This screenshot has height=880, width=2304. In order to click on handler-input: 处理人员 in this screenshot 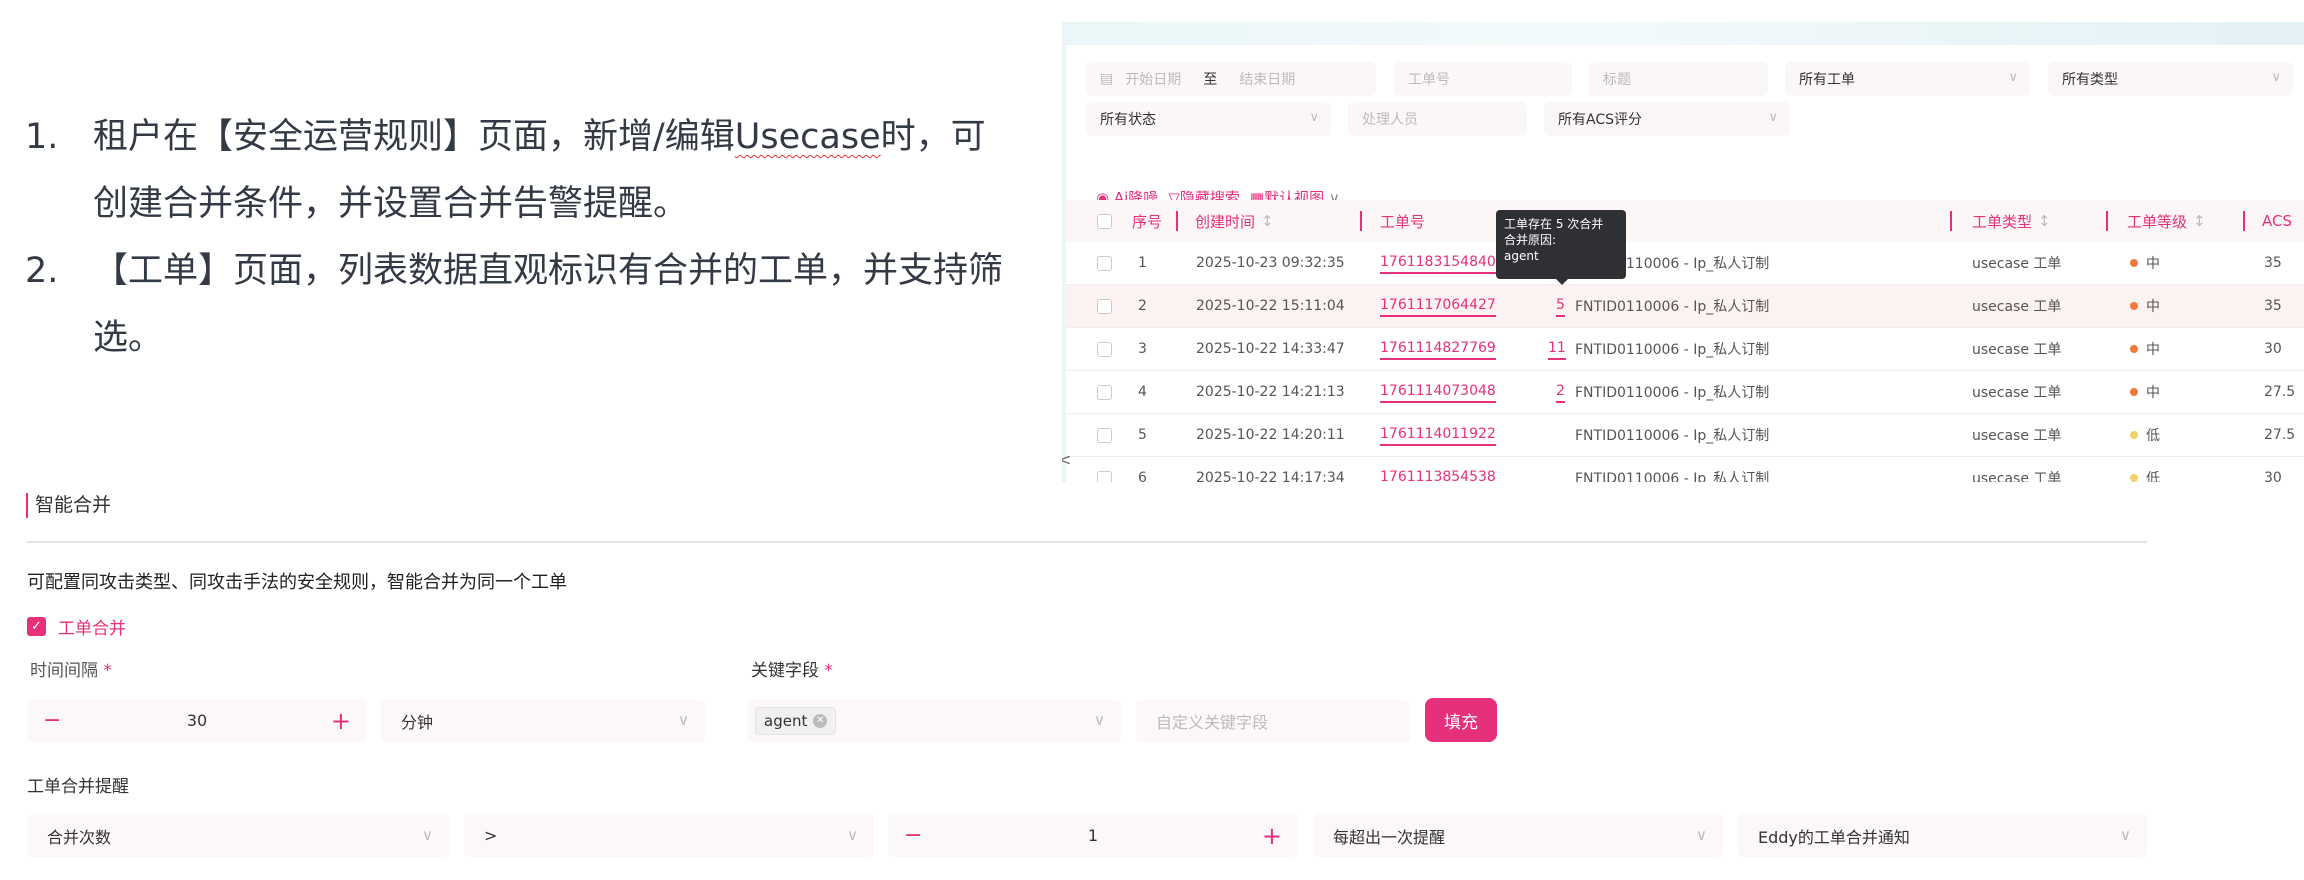, I will do `click(1437, 119)`.